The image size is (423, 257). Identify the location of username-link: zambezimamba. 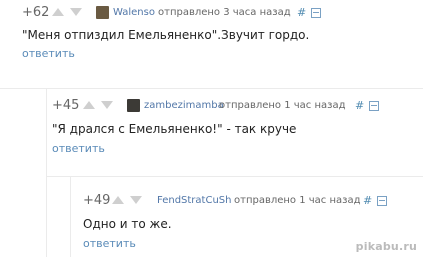
(184, 106).